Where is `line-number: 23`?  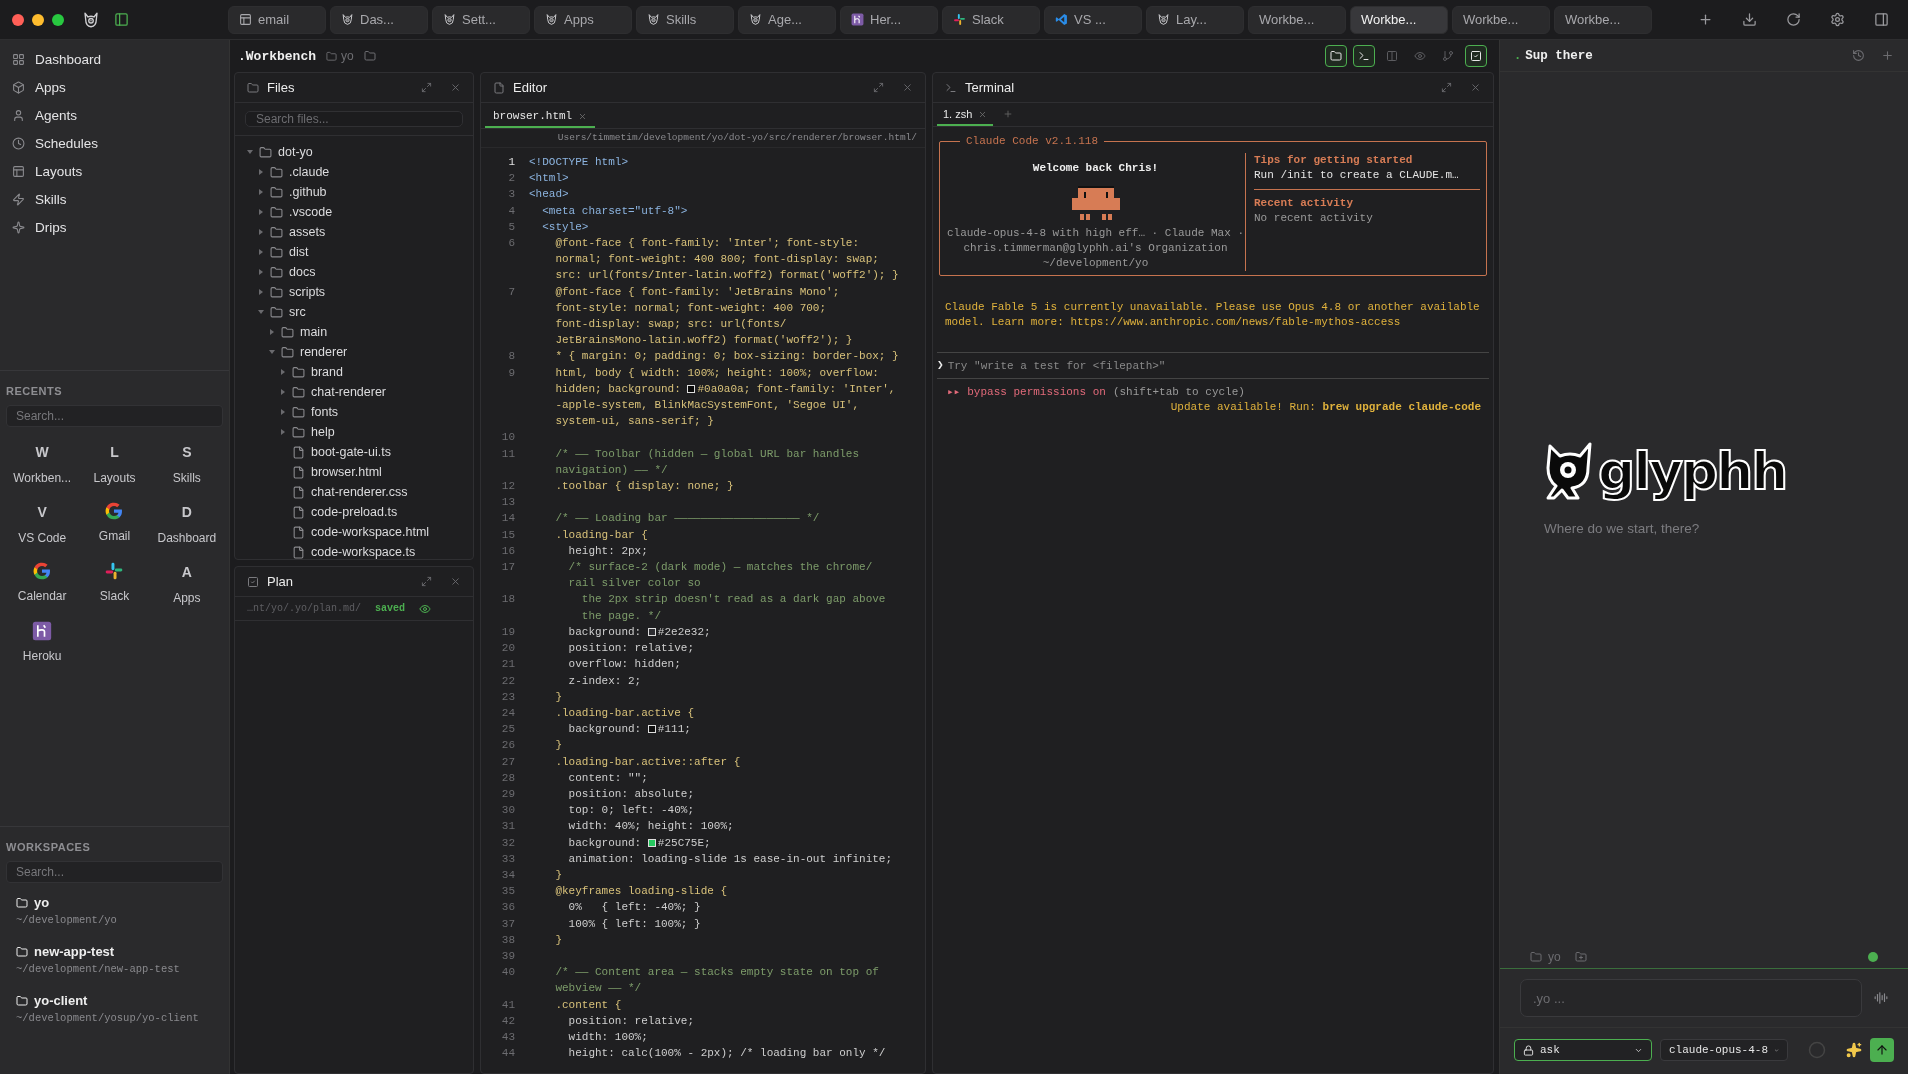
line-number: 23 is located at coordinates (507, 697).